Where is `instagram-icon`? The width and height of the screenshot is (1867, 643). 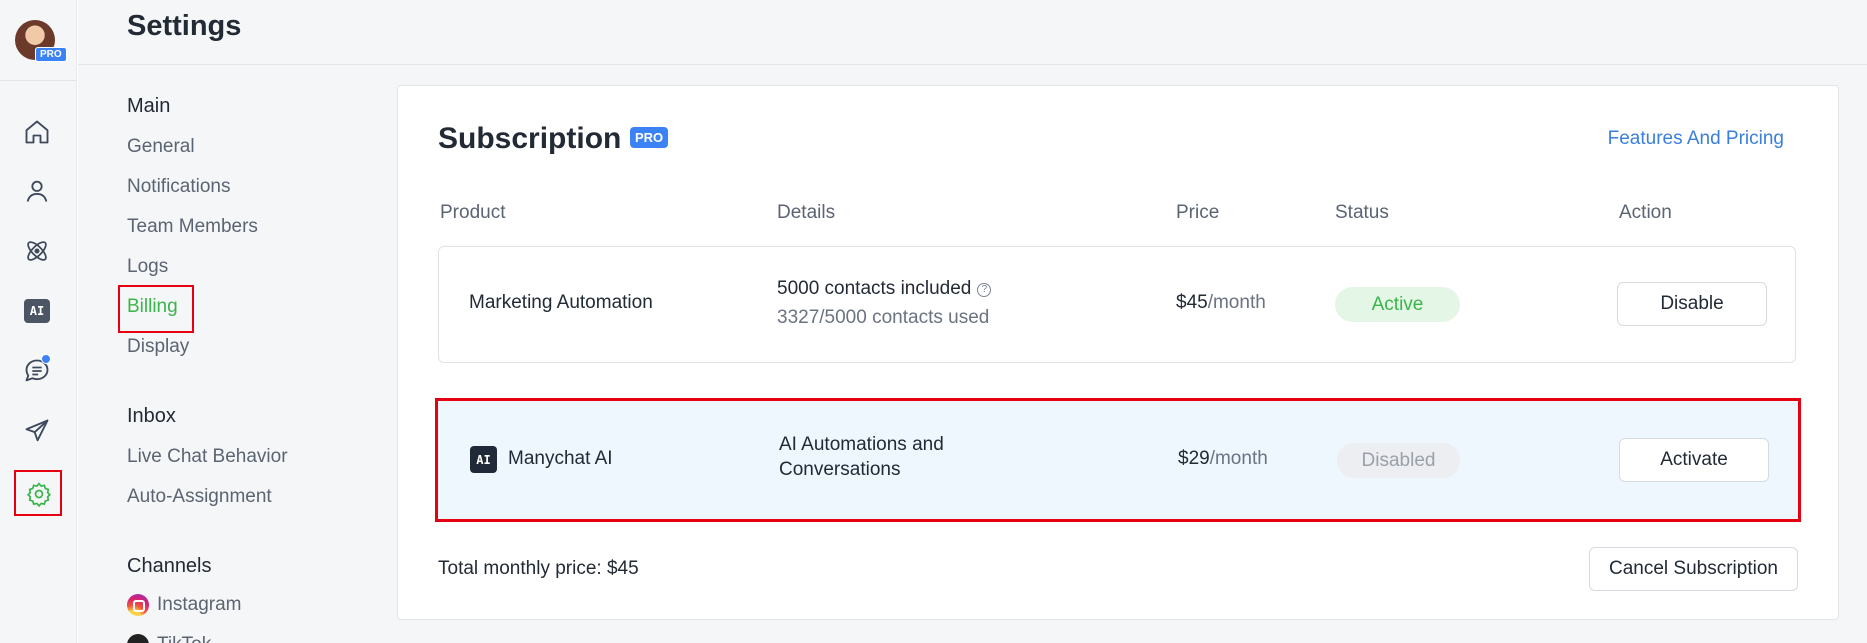 instagram-icon is located at coordinates (138, 605).